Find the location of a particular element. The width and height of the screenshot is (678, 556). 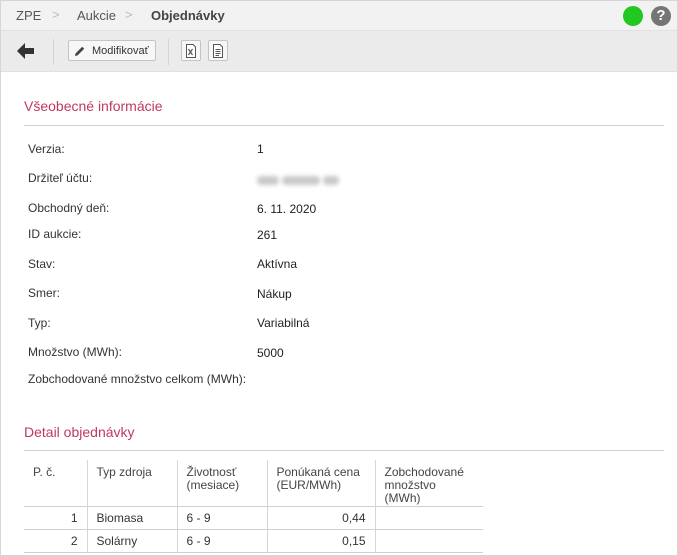

table-row: 1 Biomasa 6 - 9 0,44 is located at coordinates (253, 517).